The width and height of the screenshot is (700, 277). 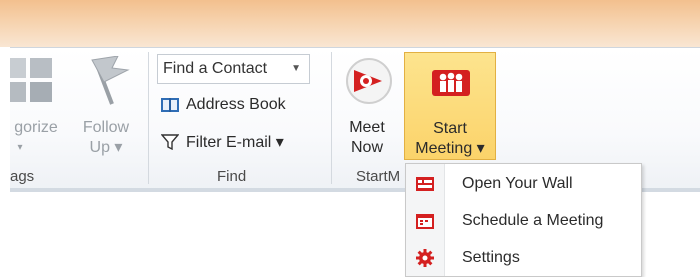 I want to click on gear-icon, so click(x=425, y=258).